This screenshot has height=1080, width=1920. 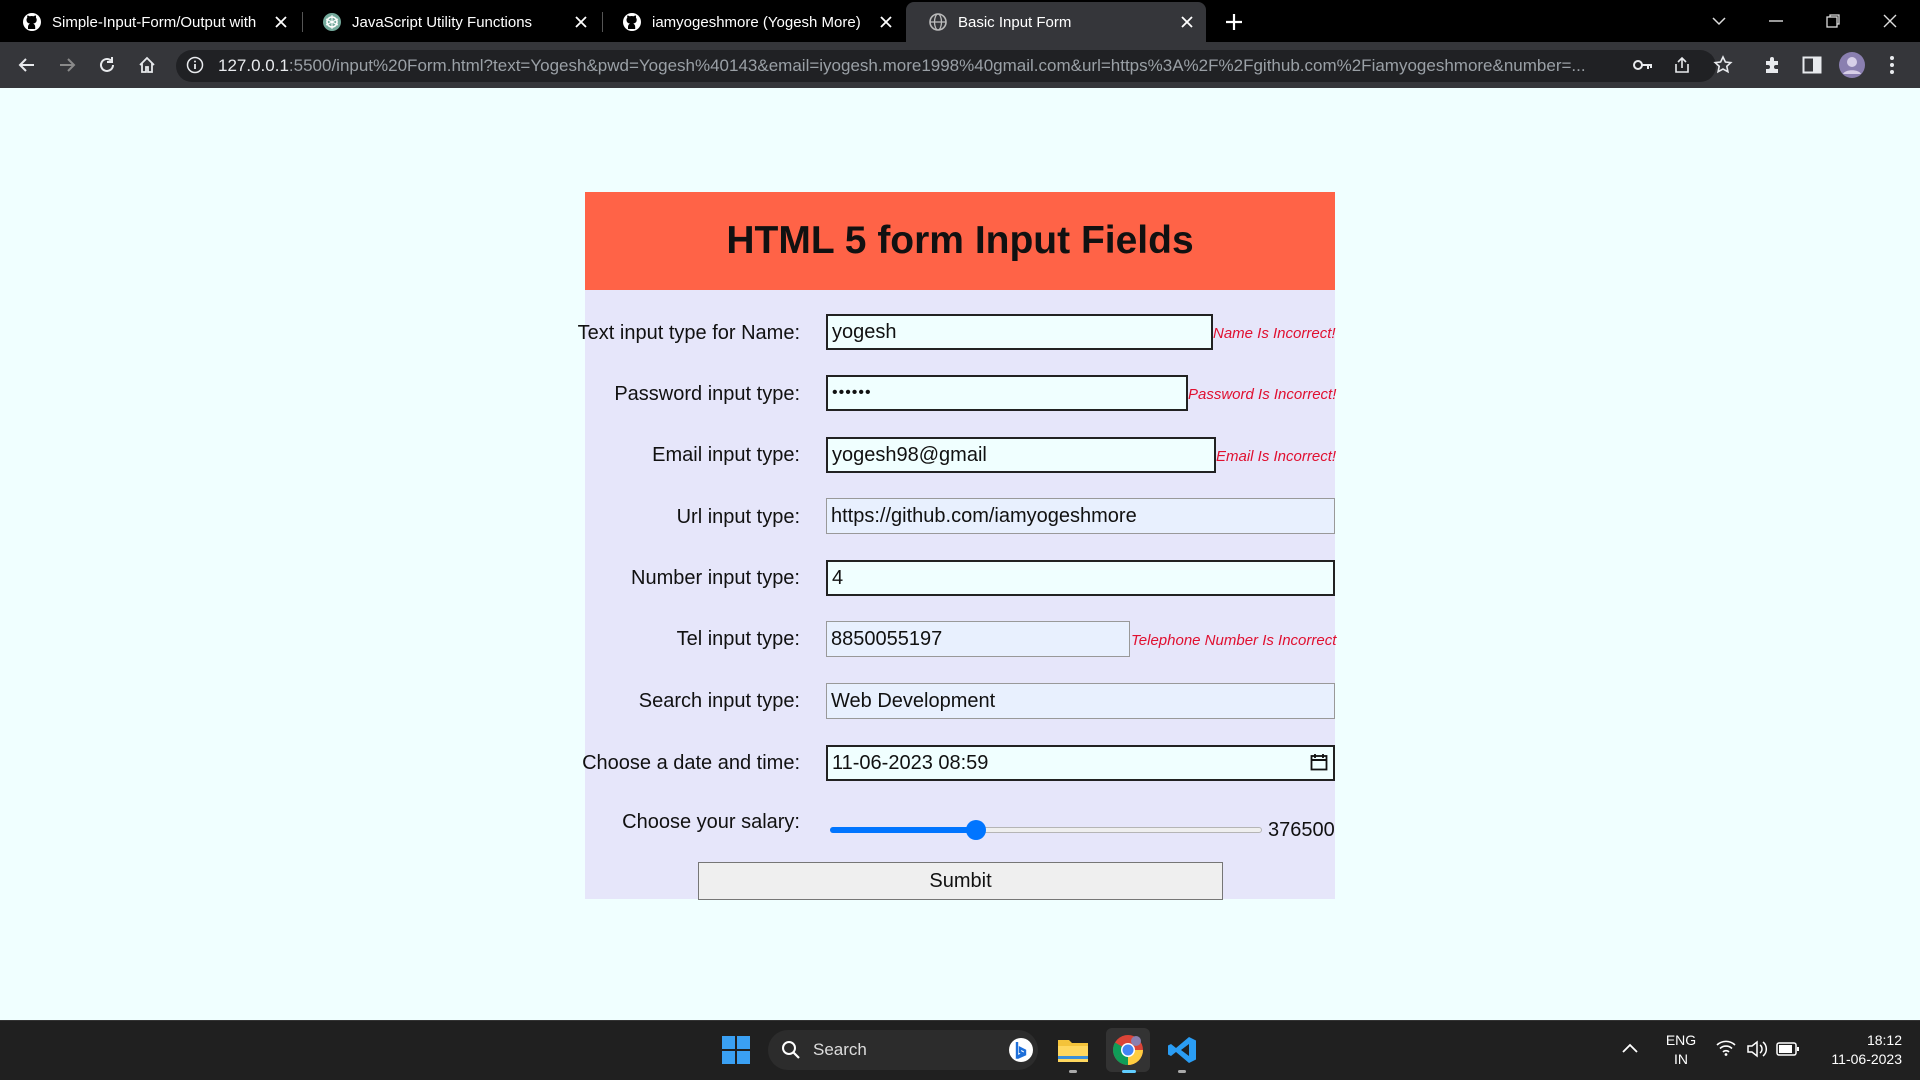 I want to click on salary-label: Choose your salary:, so click(x=711, y=822).